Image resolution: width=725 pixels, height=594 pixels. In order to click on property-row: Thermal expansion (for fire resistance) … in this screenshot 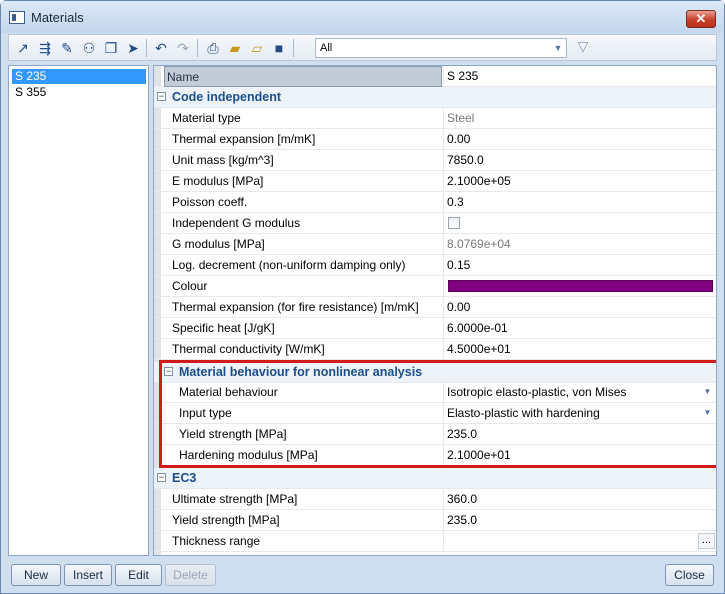, I will do `click(435, 307)`.